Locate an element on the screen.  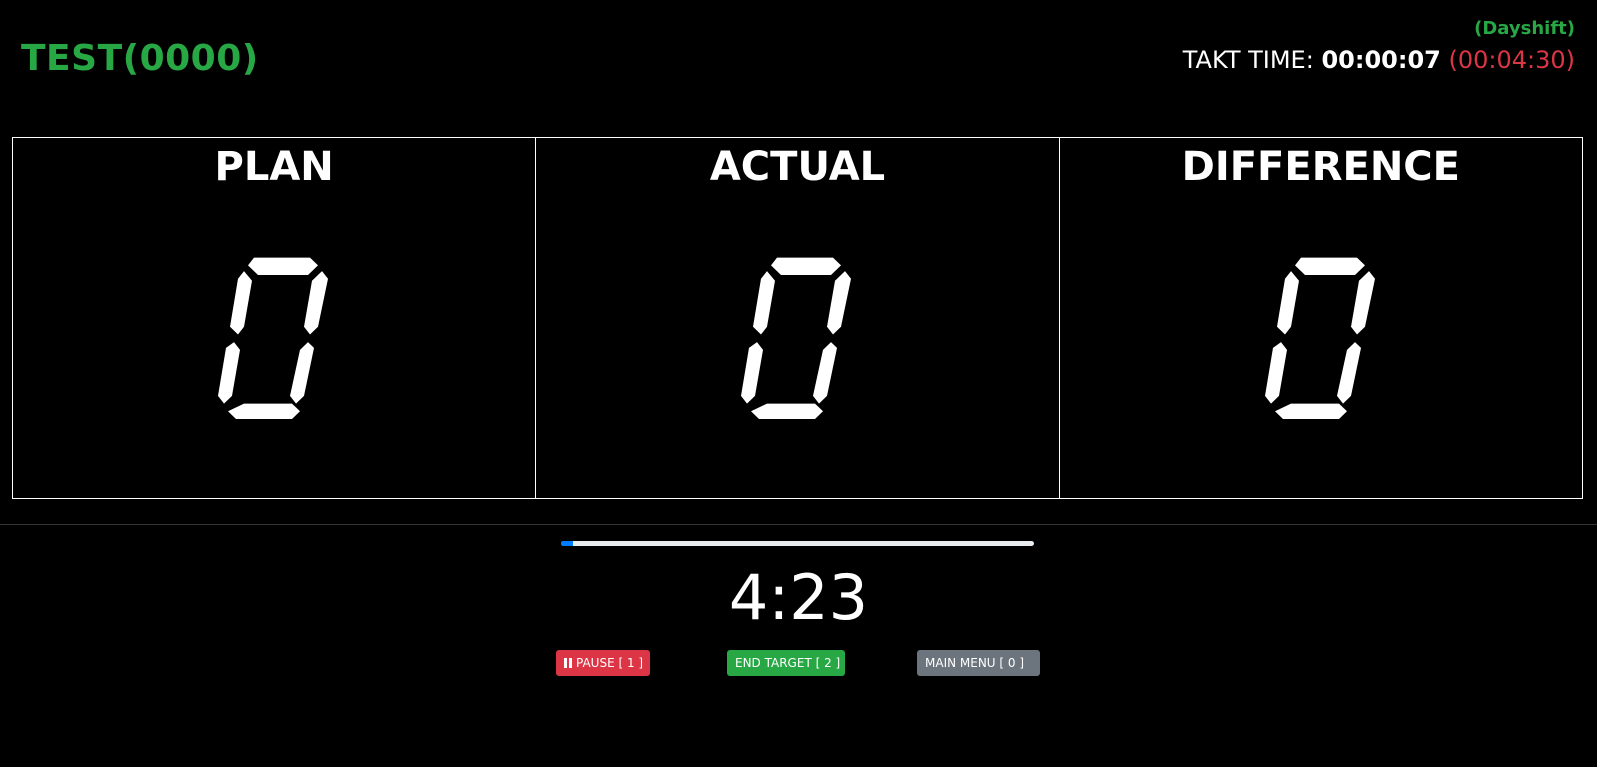
difference-title: DIFFERENCE is located at coordinates (1320, 167).